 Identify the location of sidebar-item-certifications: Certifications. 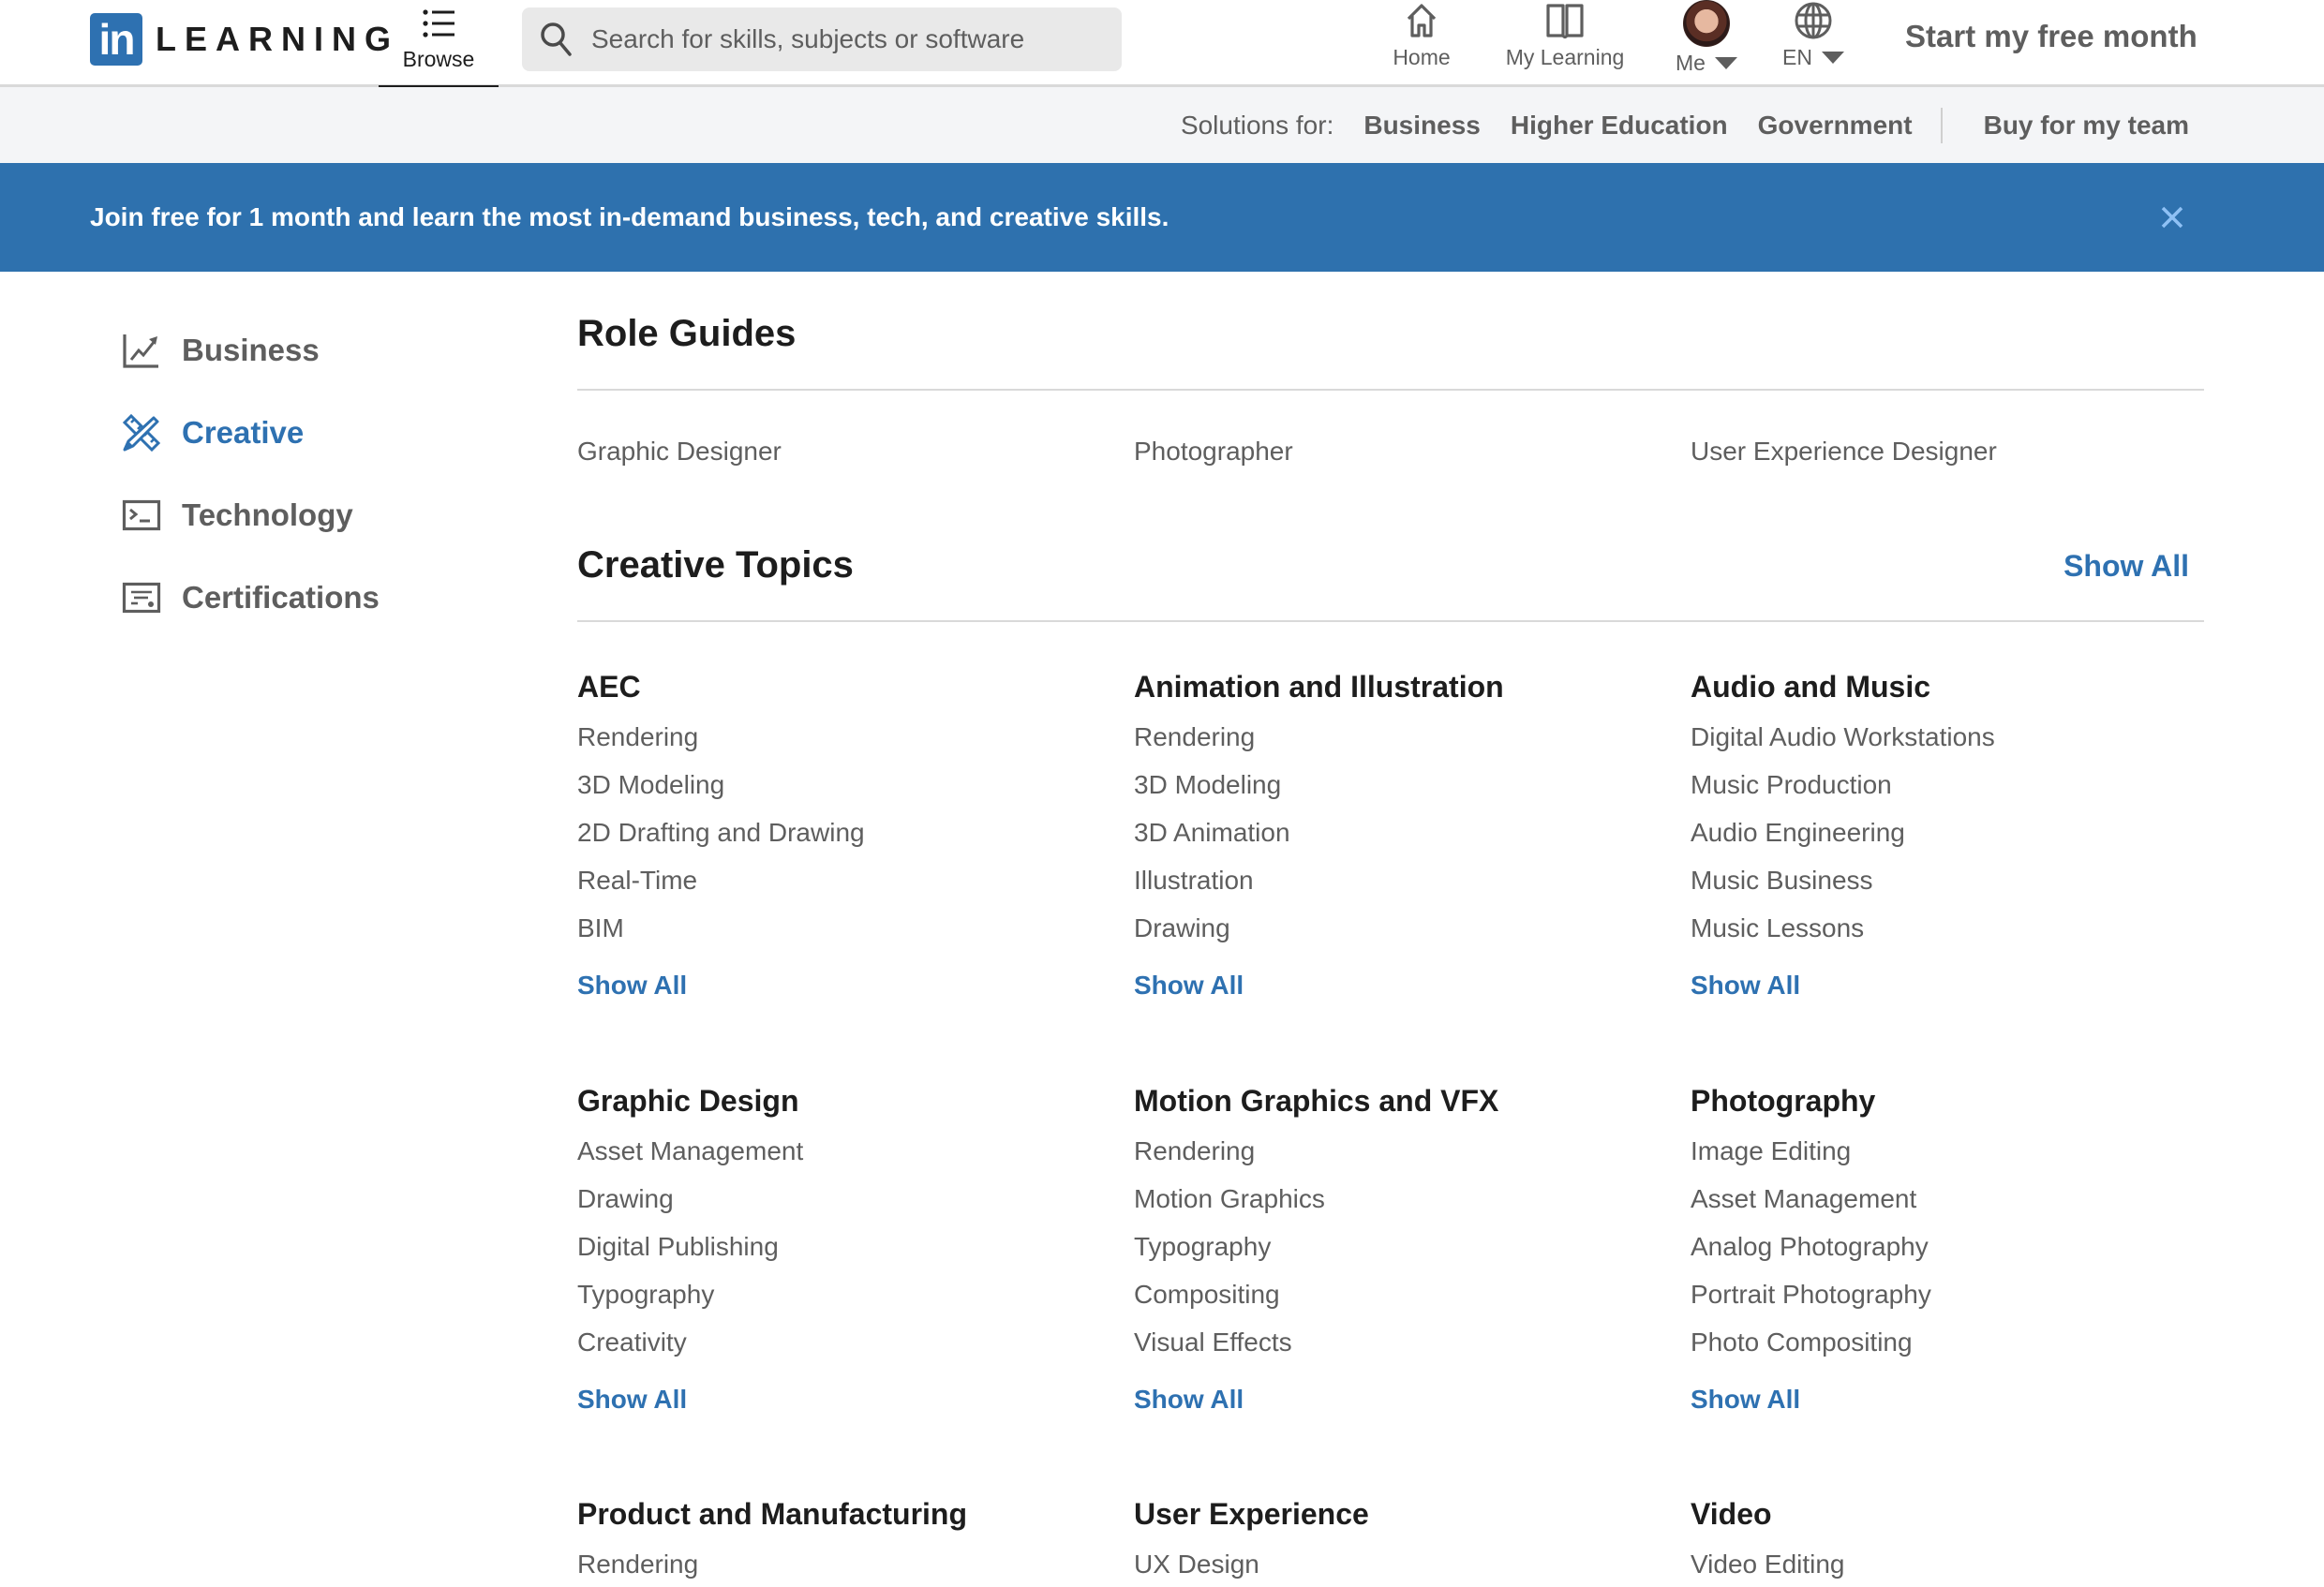
(251, 598).